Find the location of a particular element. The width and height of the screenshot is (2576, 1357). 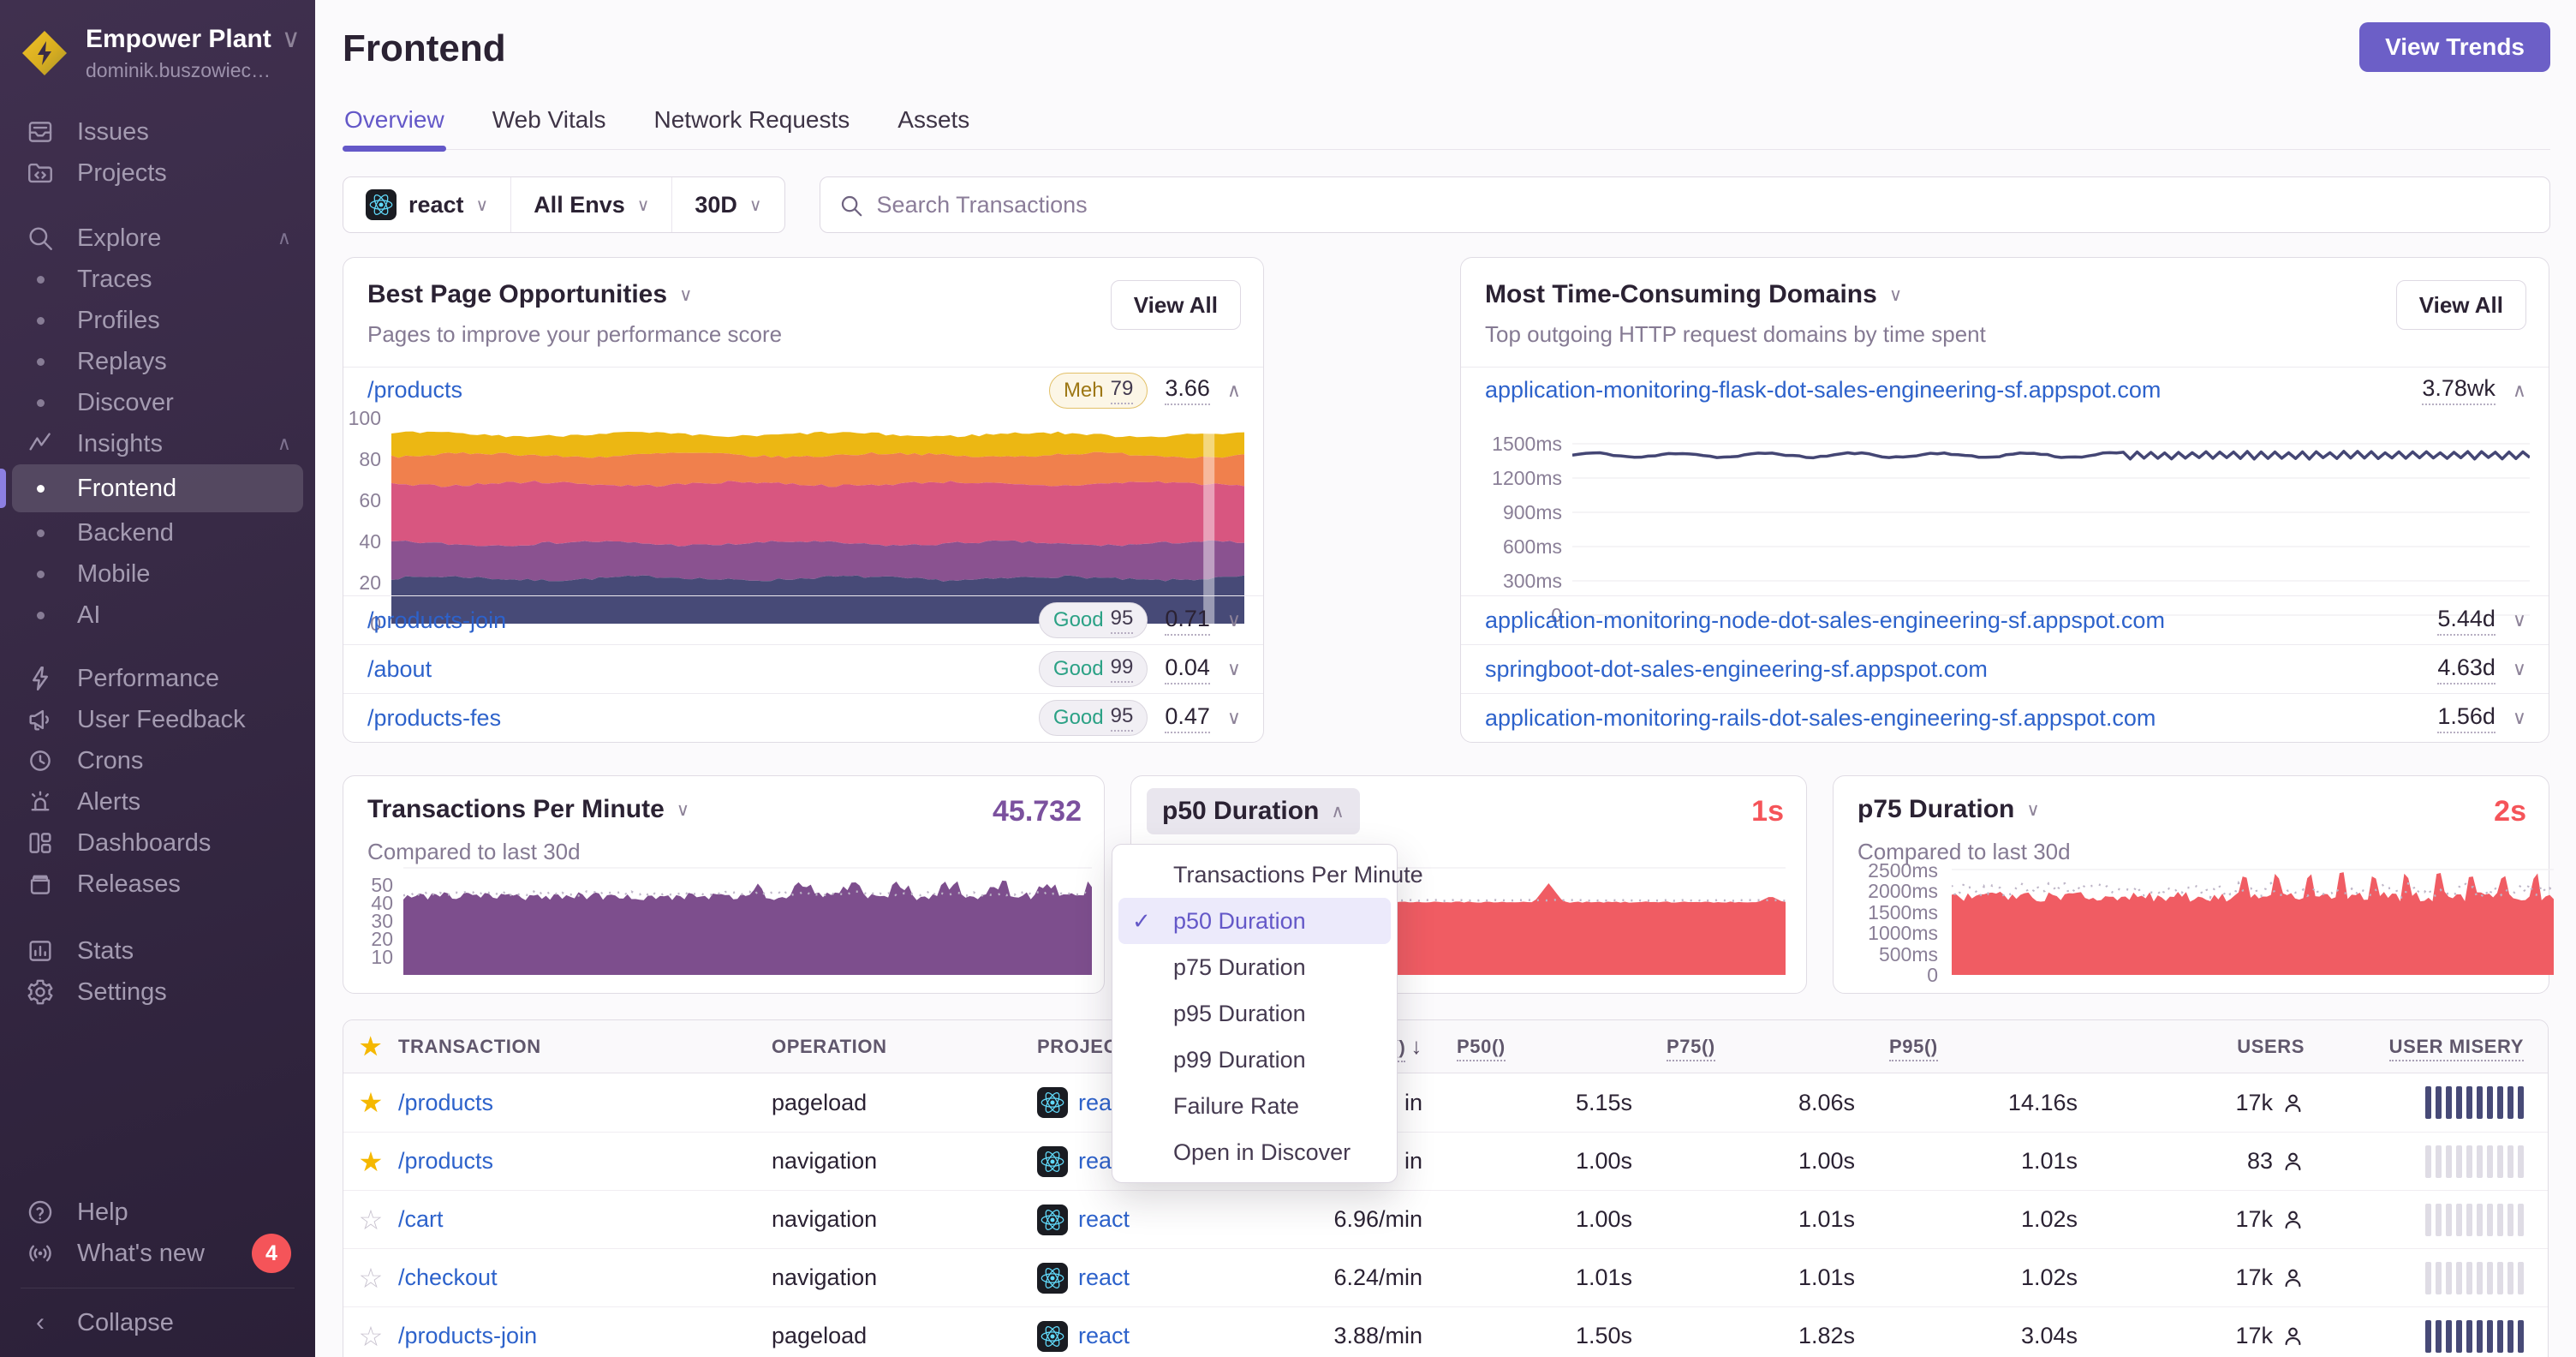

sidebar-item-explore: Explore ∧ is located at coordinates (157, 238).